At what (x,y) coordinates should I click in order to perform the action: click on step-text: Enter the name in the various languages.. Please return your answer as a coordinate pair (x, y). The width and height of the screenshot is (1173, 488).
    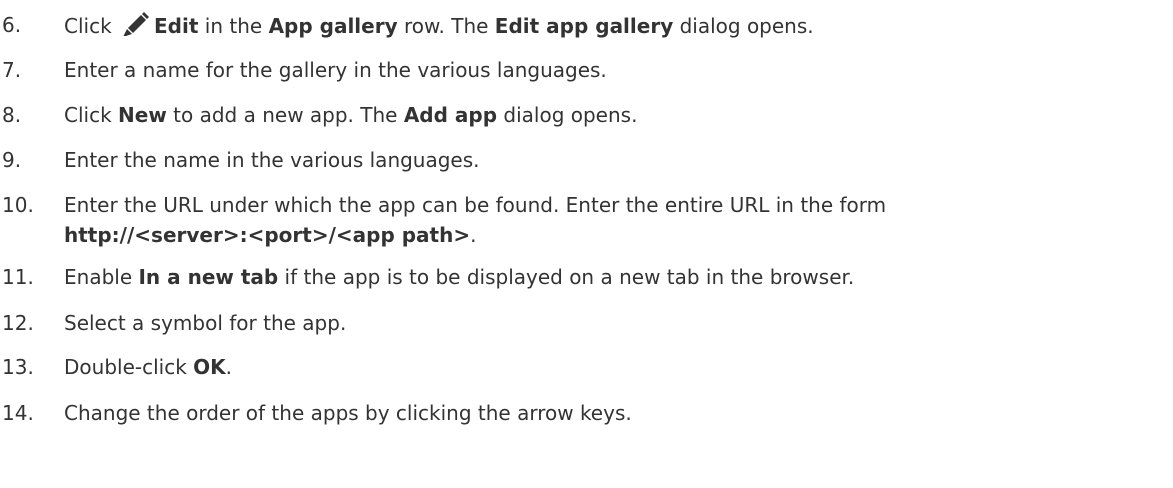
    Looking at the image, I should click on (618, 160).